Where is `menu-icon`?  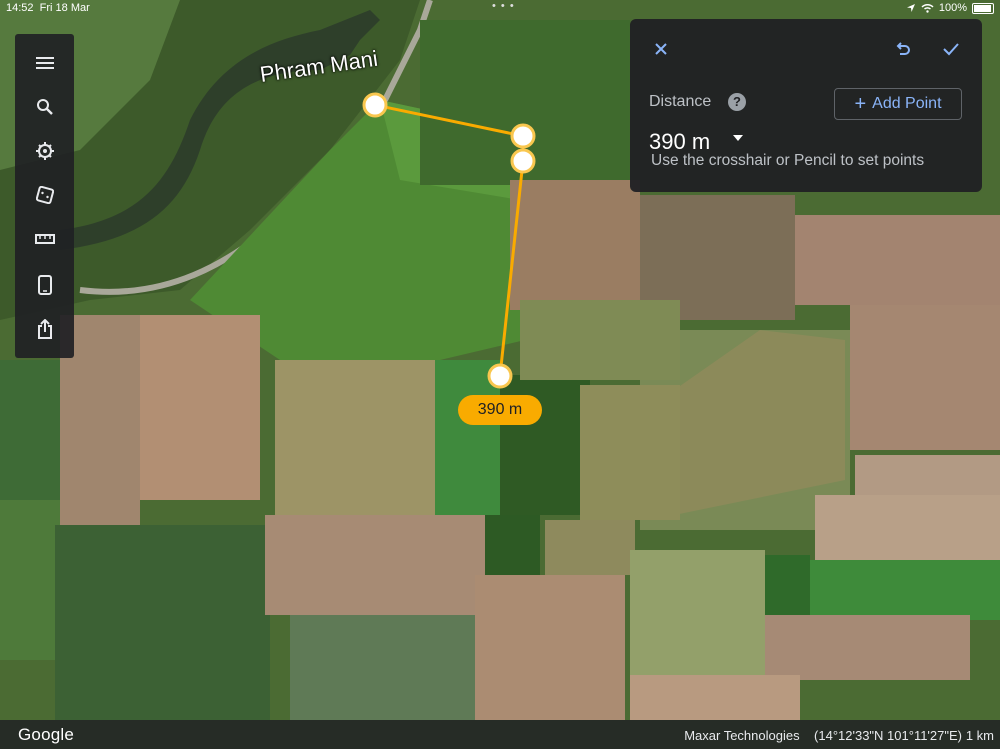 menu-icon is located at coordinates (44, 63).